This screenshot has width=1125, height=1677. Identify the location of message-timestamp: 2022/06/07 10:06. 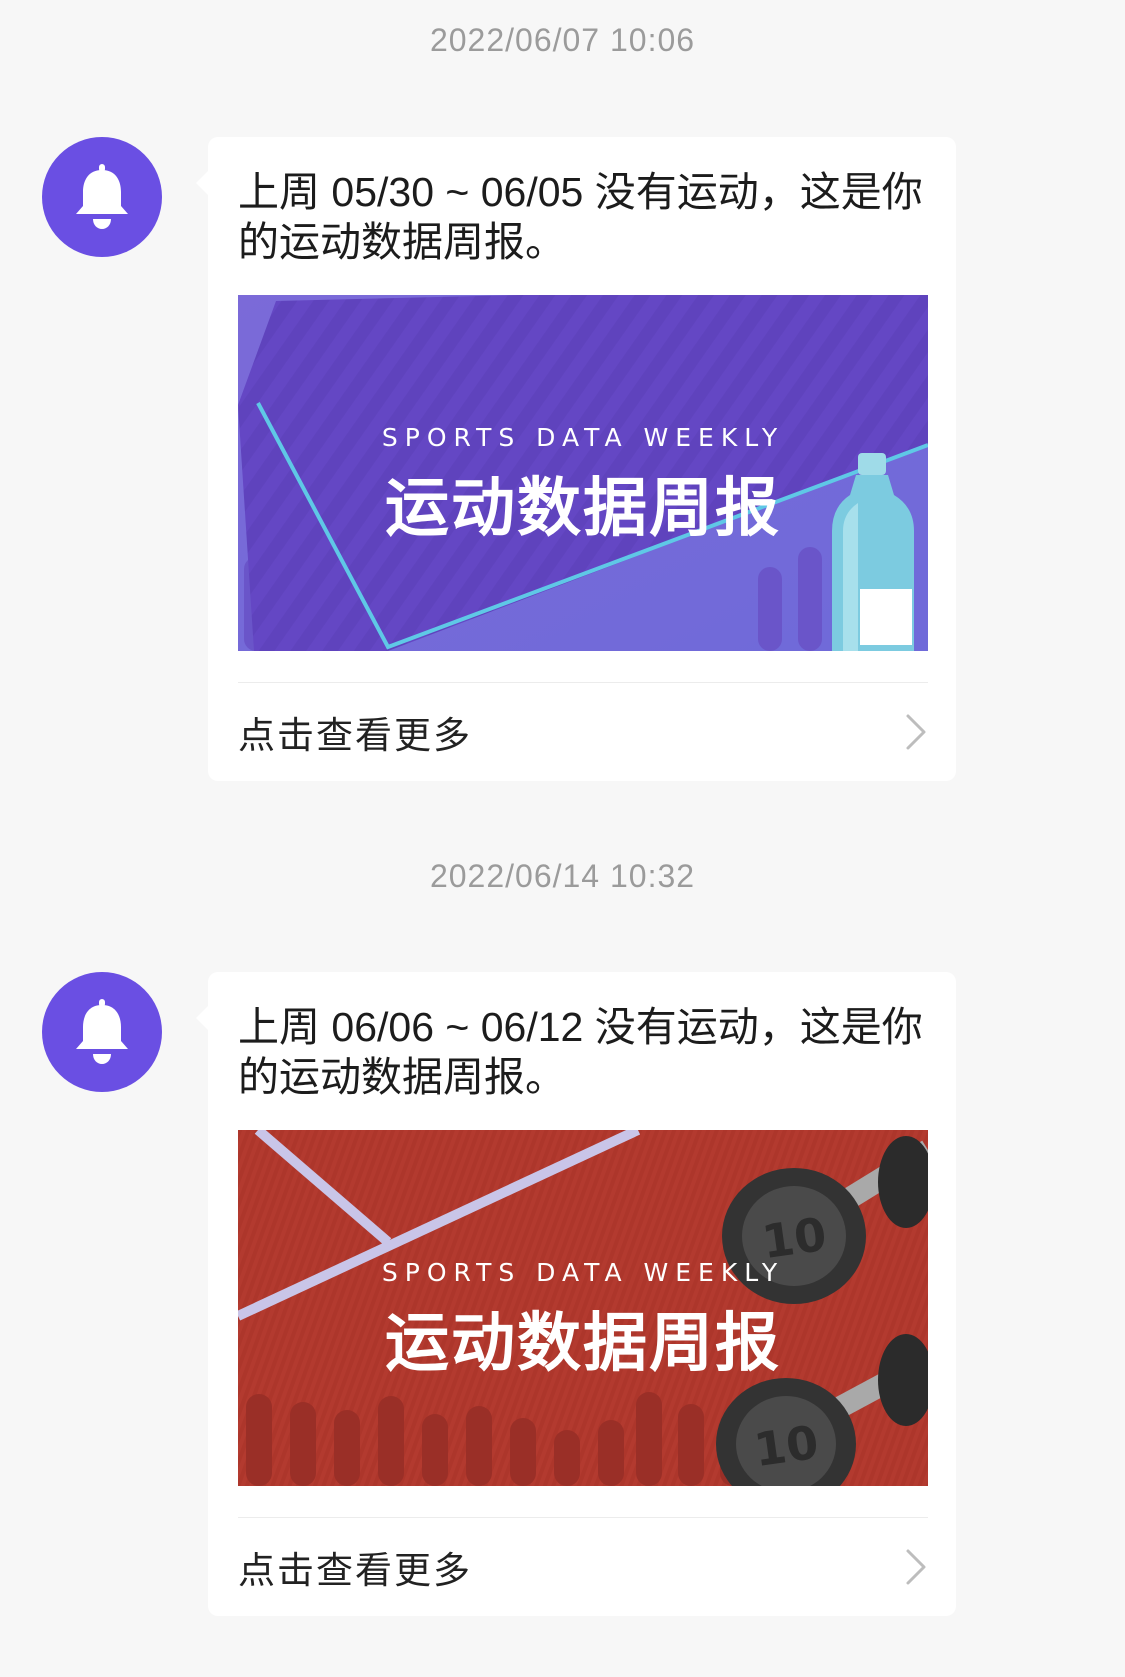
(562, 40).